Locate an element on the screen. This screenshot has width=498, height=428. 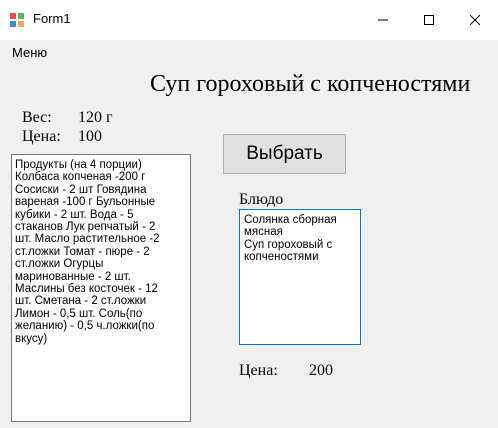
minimize-button is located at coordinates (383, 20).